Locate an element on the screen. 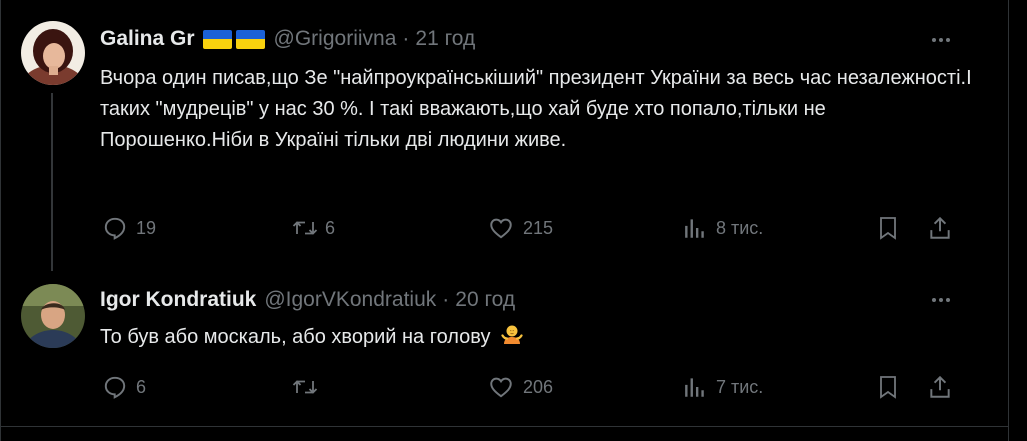 The width and height of the screenshot is (1027, 441). reply-button: 19 is located at coordinates (129, 228).